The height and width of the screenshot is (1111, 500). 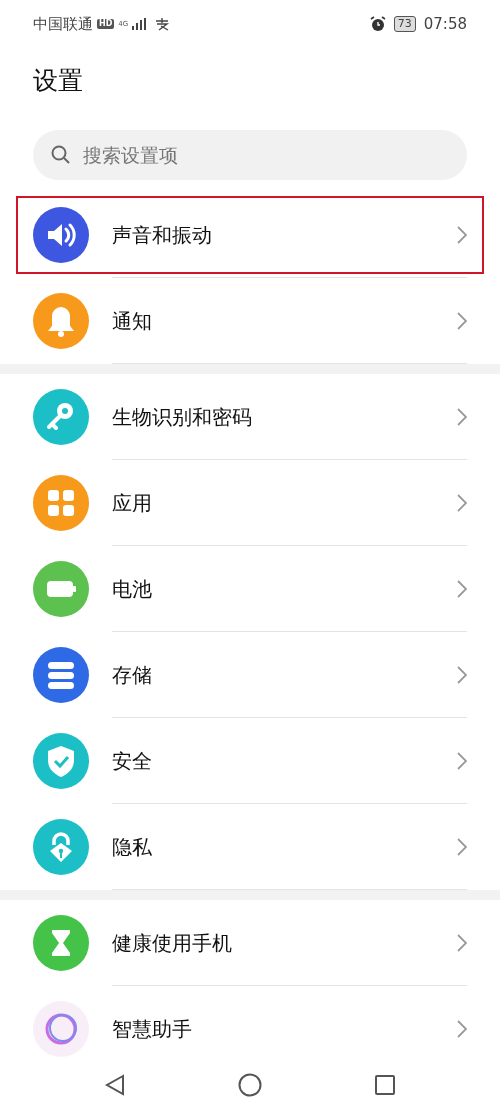 I want to click on carrier-name: 中国联通, so click(x=63, y=24).